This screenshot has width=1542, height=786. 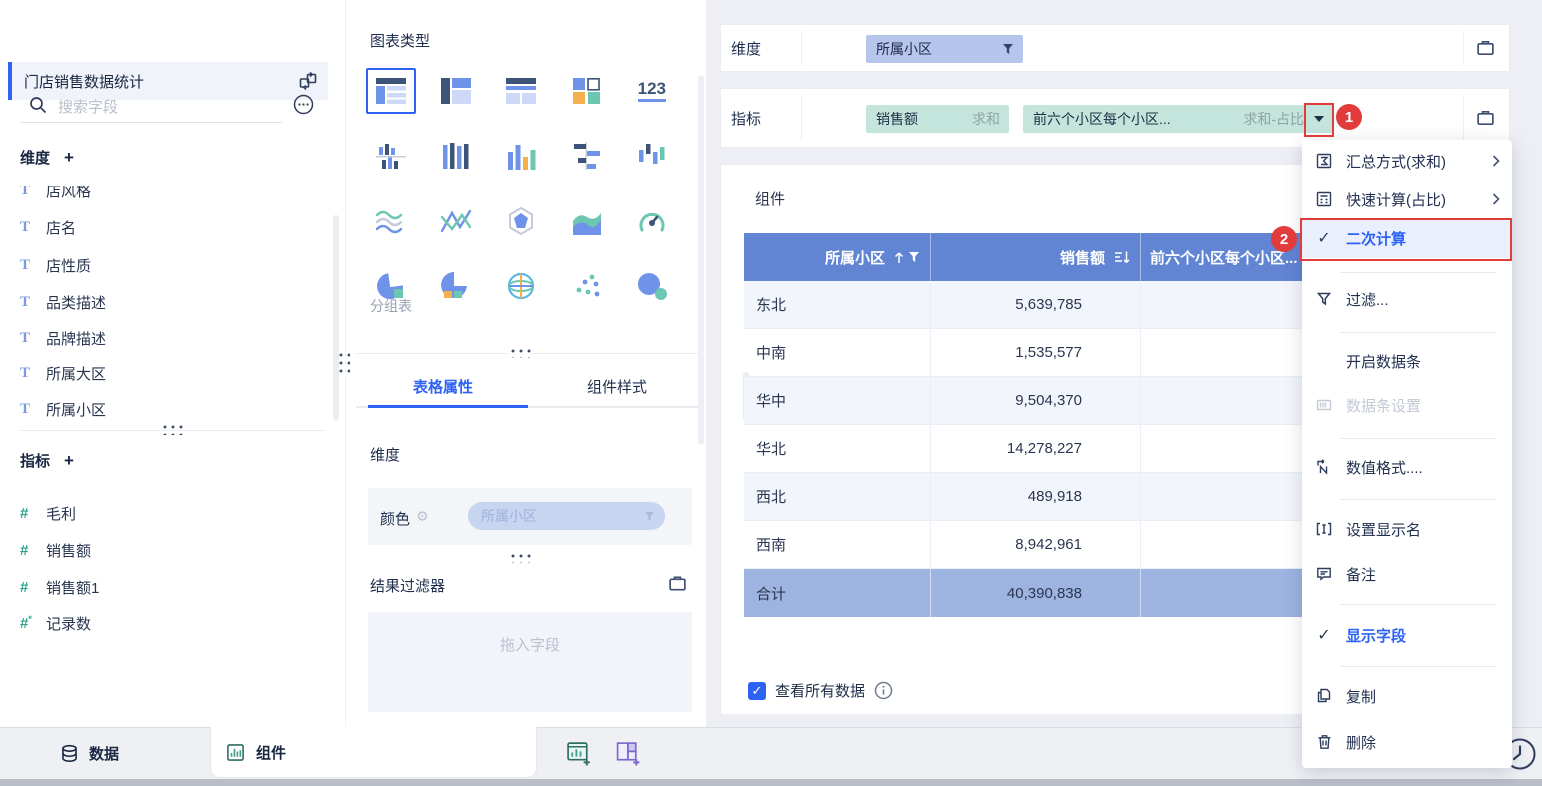 I want to click on databar-icon, so click(x=1324, y=405).